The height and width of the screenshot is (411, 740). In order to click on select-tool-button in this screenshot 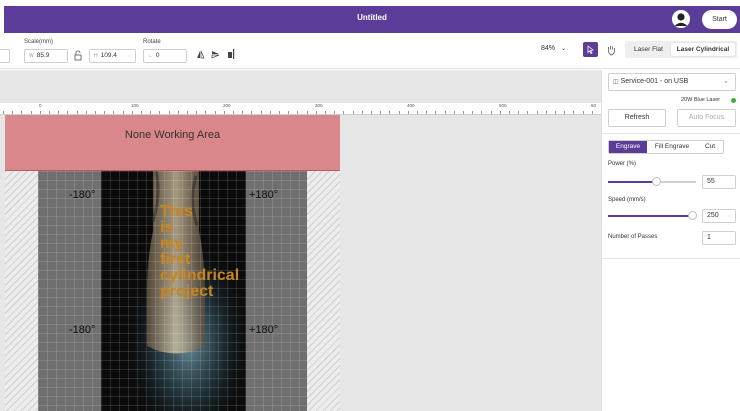, I will do `click(590, 49)`.